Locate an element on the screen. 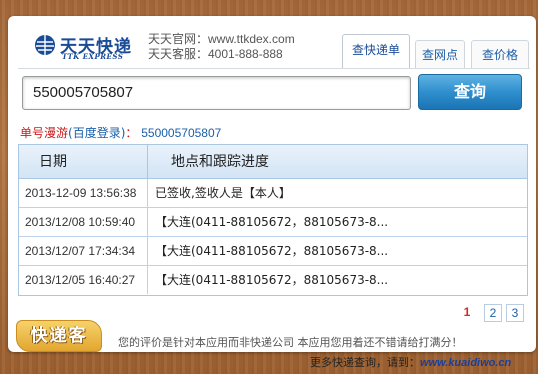  baidu-login-link: (百度登录) is located at coordinates (96, 133).